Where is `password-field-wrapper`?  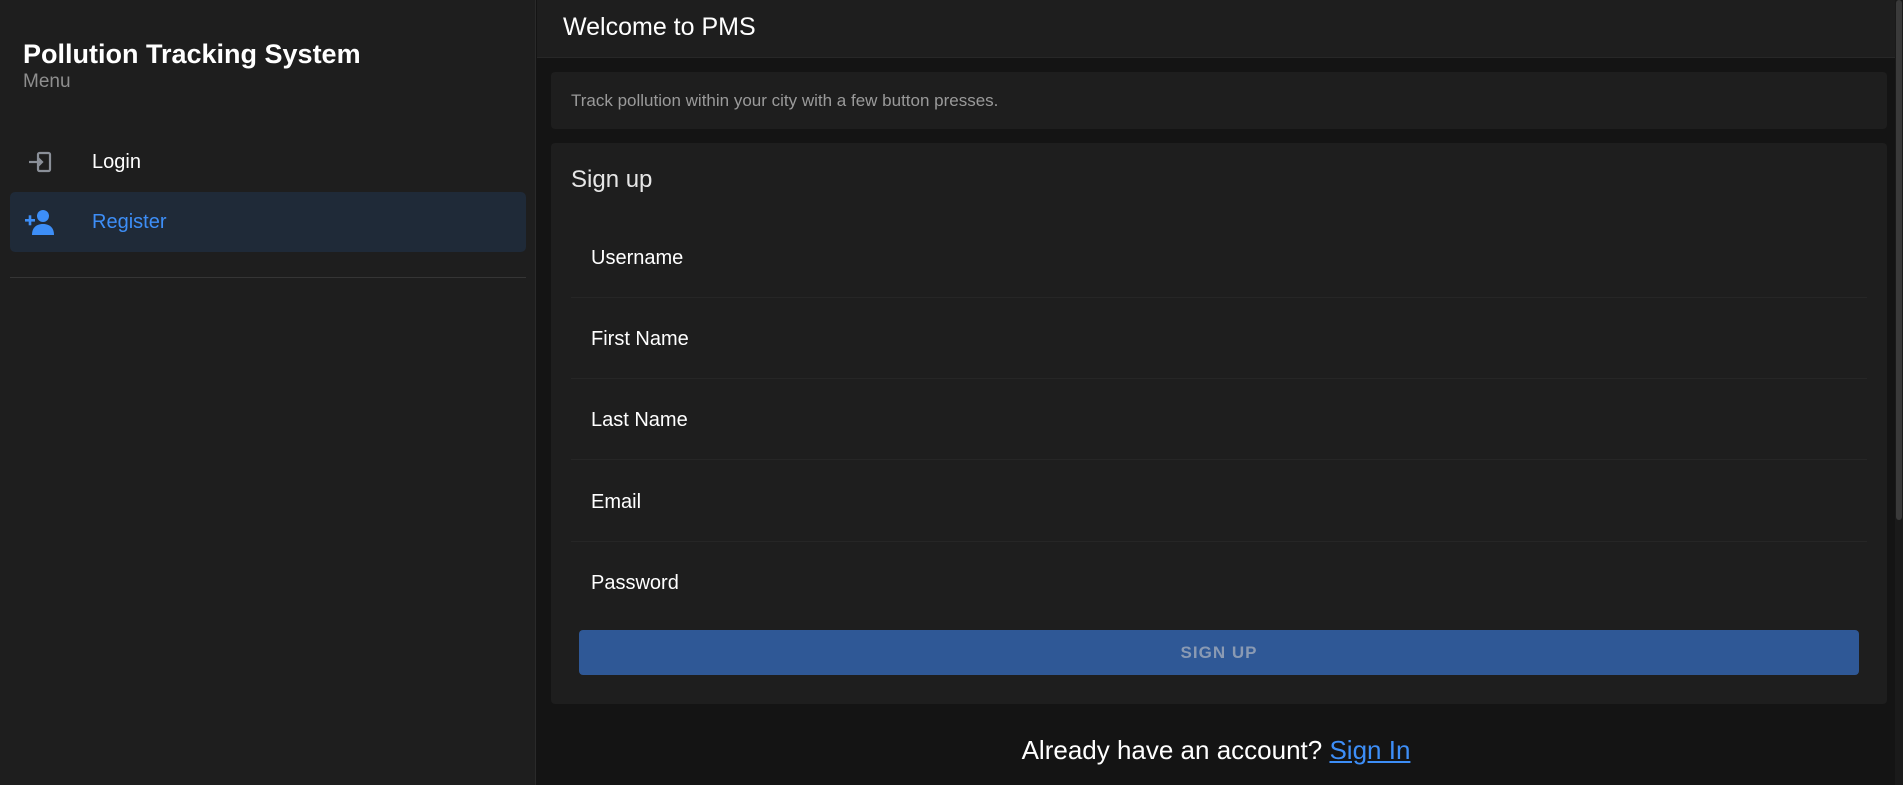
password-field-wrapper is located at coordinates (1219, 582).